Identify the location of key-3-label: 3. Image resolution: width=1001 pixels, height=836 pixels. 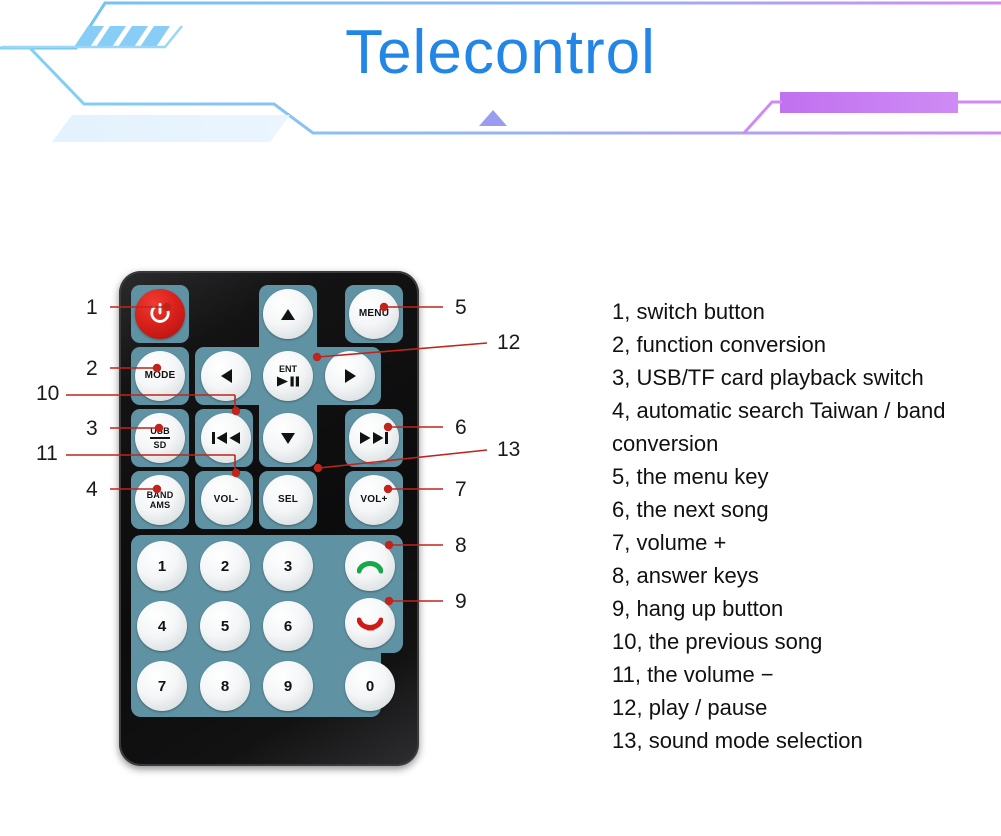
(288, 566).